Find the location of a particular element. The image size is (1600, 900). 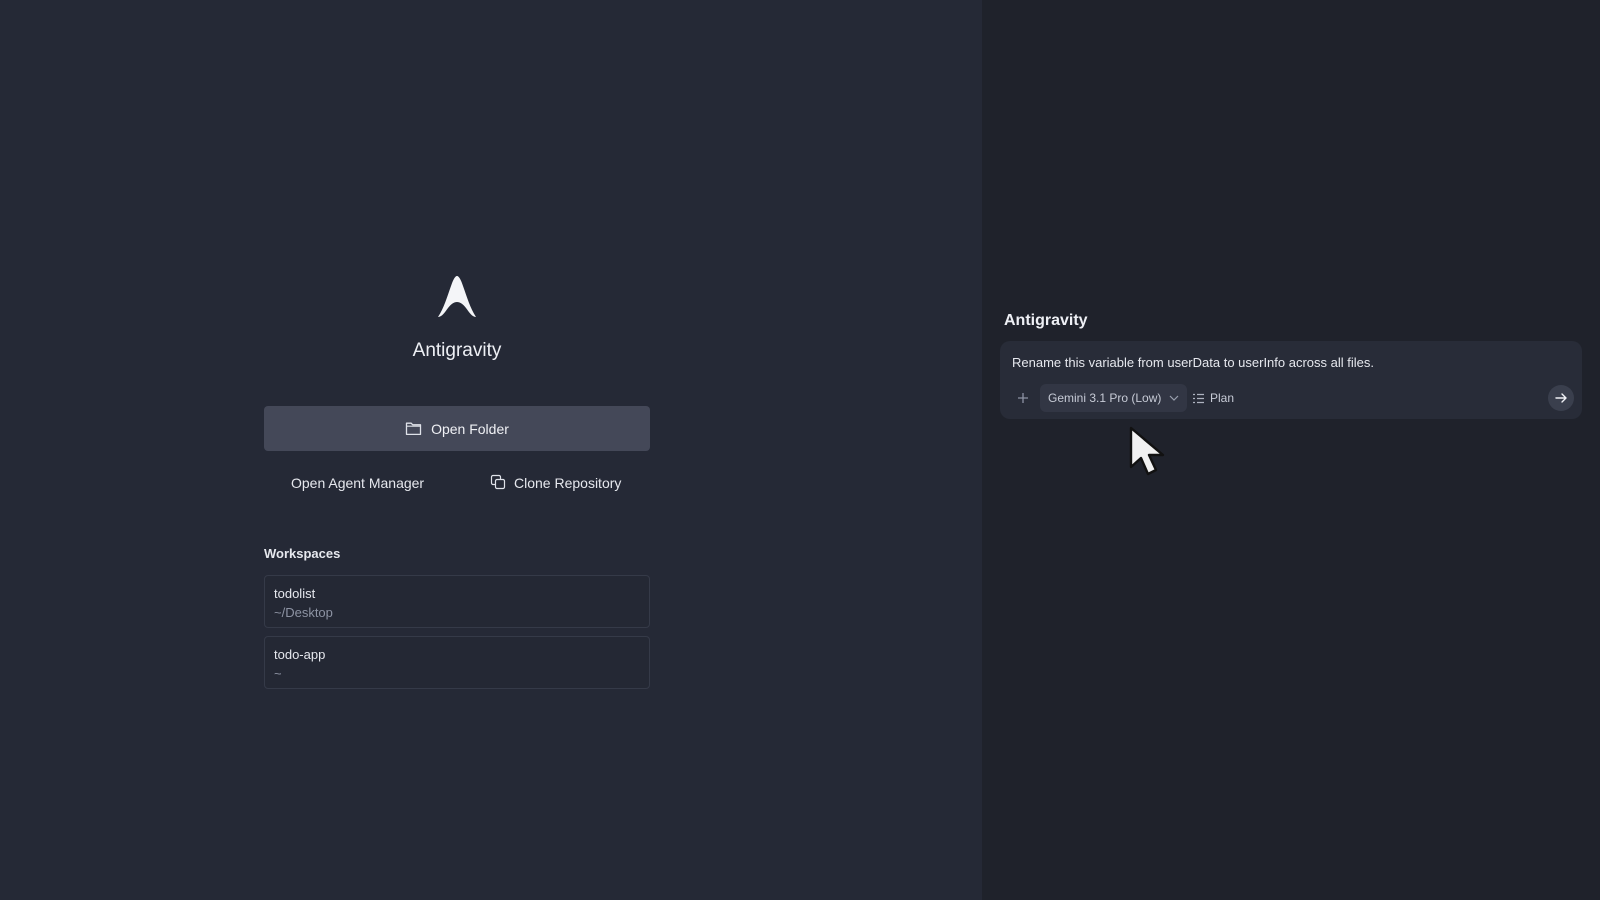

workspace-item-todo-app: todo-app ~ is located at coordinates (457, 662).